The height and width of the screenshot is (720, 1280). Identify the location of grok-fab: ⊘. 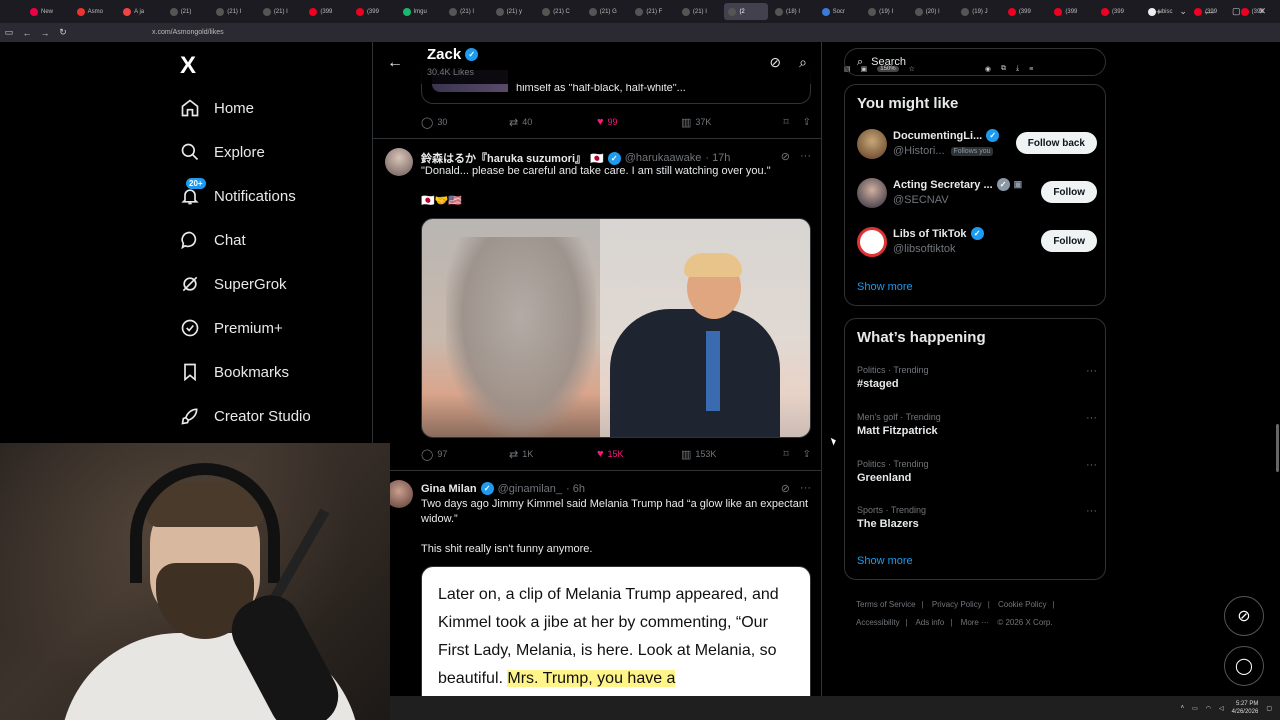
(1244, 616).